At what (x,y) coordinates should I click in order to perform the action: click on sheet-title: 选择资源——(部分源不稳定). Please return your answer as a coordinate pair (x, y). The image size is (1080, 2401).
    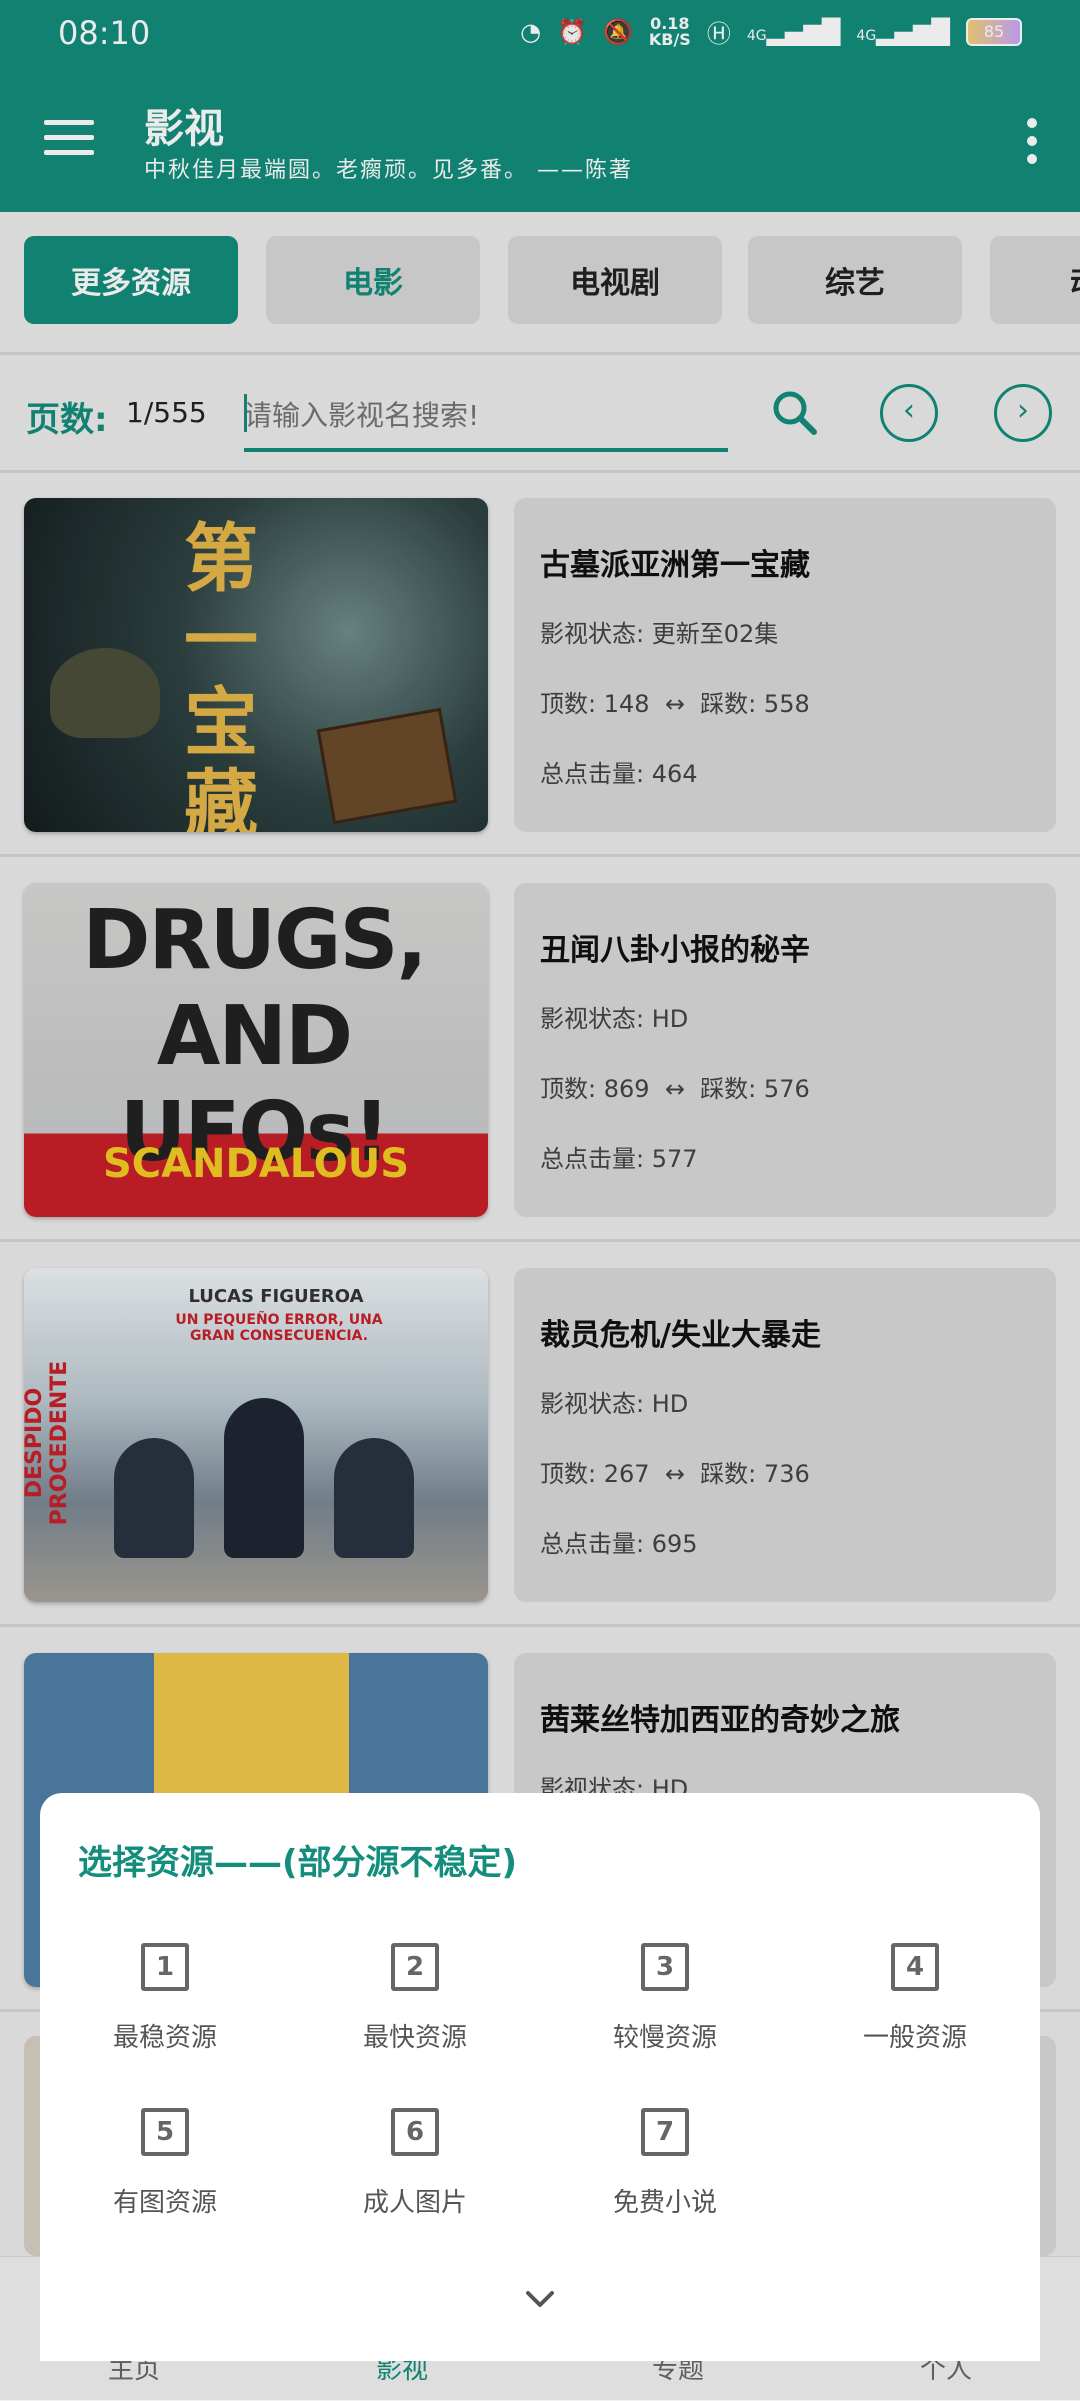
    Looking at the image, I should click on (298, 1863).